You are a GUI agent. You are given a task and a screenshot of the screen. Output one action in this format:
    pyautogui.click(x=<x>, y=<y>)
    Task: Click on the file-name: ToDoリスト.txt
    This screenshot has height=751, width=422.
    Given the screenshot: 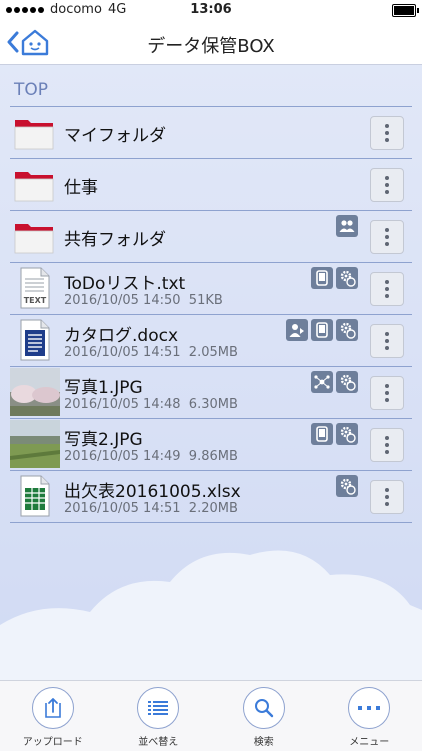 What is the action you would take?
    pyautogui.click(x=124, y=281)
    